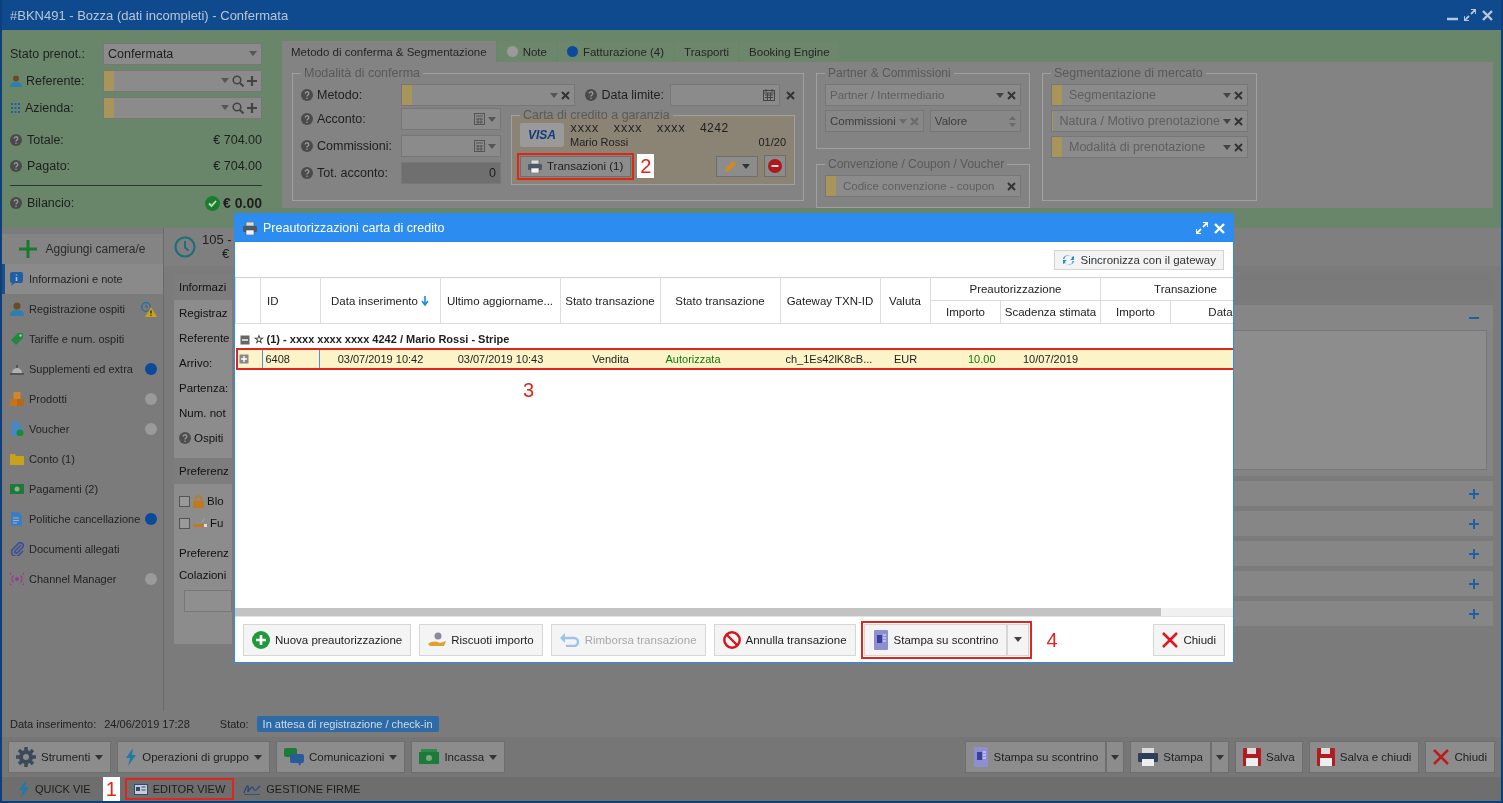 The height and width of the screenshot is (803, 1503). Describe the element at coordinates (261, 639) in the screenshot. I see `plus-circle-icon` at that location.